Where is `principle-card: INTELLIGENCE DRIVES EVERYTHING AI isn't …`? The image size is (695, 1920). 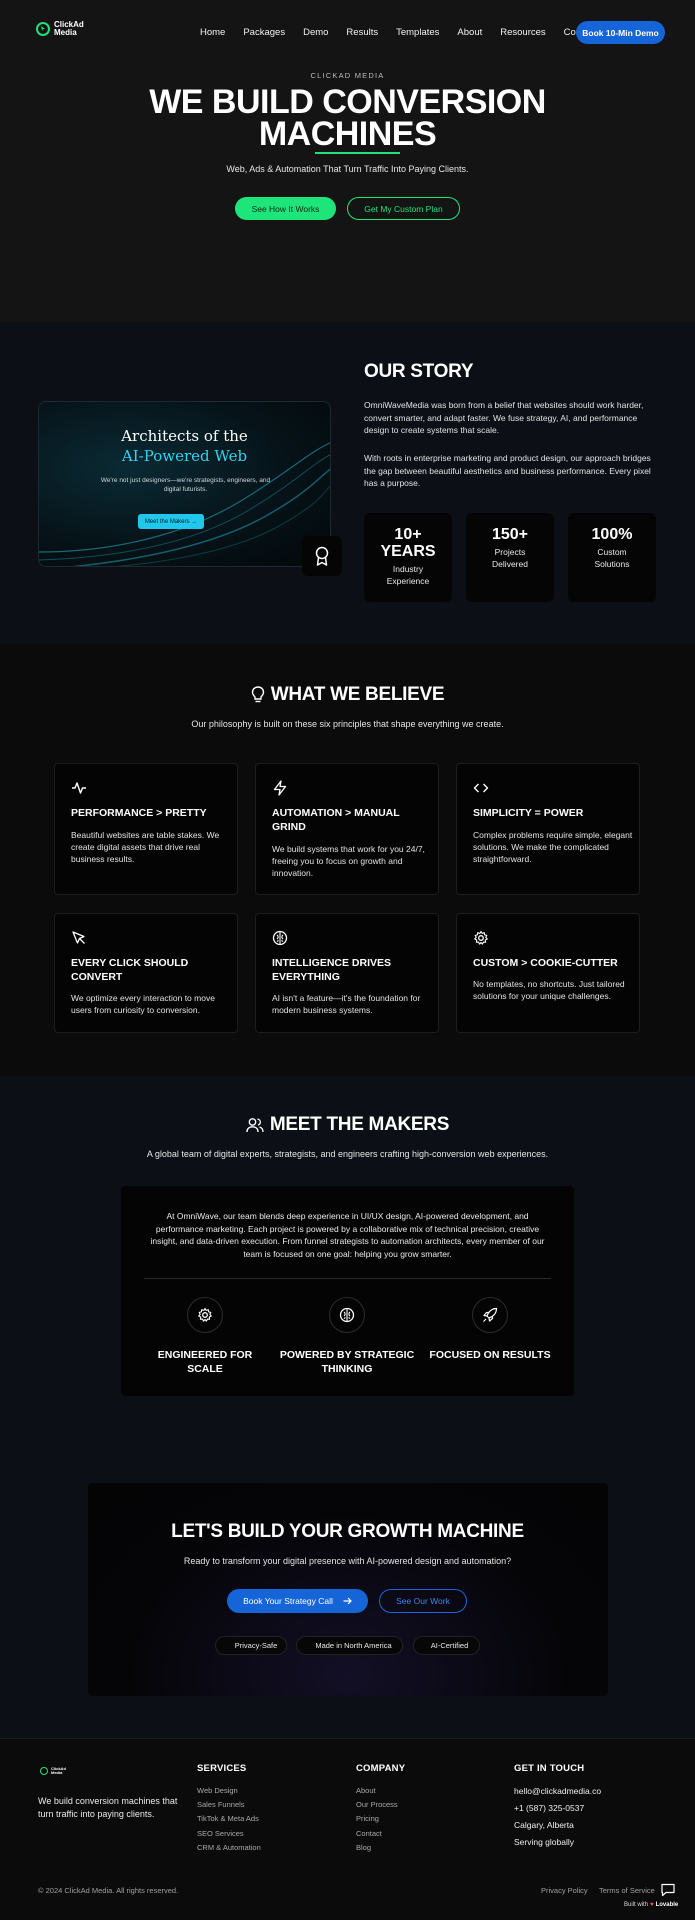
principle-card: INTELLIGENCE DRIVES EVERYTHING AI isn't … is located at coordinates (347, 973).